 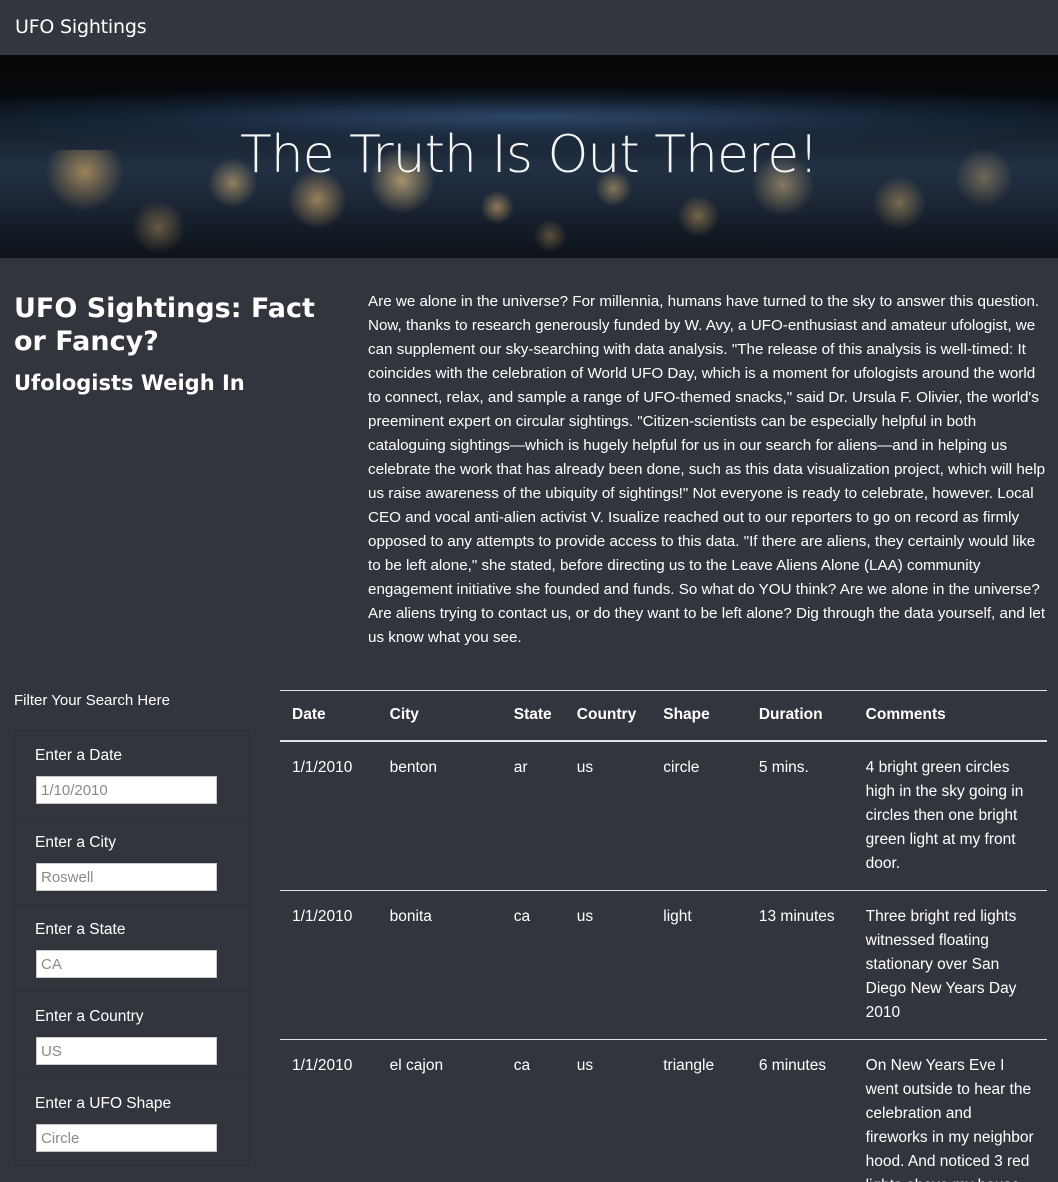 What do you see at coordinates (439, 815) in the screenshot?
I see `cell-city: benton` at bounding box center [439, 815].